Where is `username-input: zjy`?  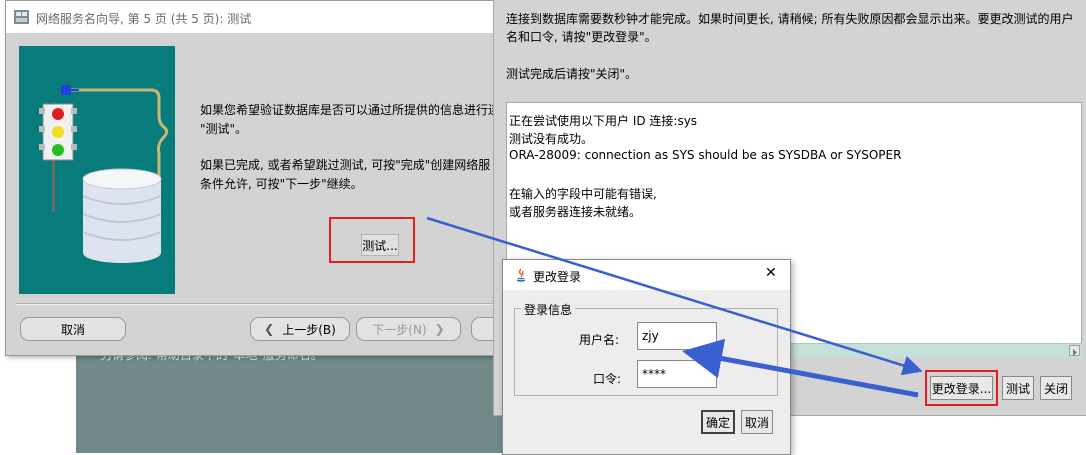 username-input: zjy is located at coordinates (677, 336).